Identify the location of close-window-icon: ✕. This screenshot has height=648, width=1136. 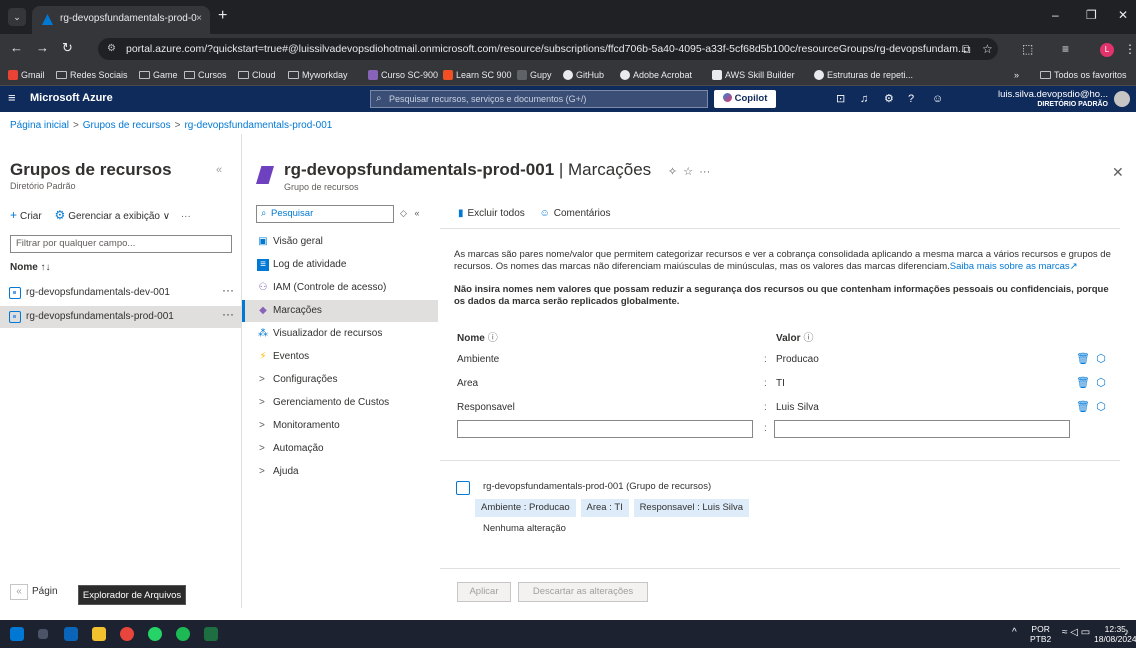
(1123, 15).